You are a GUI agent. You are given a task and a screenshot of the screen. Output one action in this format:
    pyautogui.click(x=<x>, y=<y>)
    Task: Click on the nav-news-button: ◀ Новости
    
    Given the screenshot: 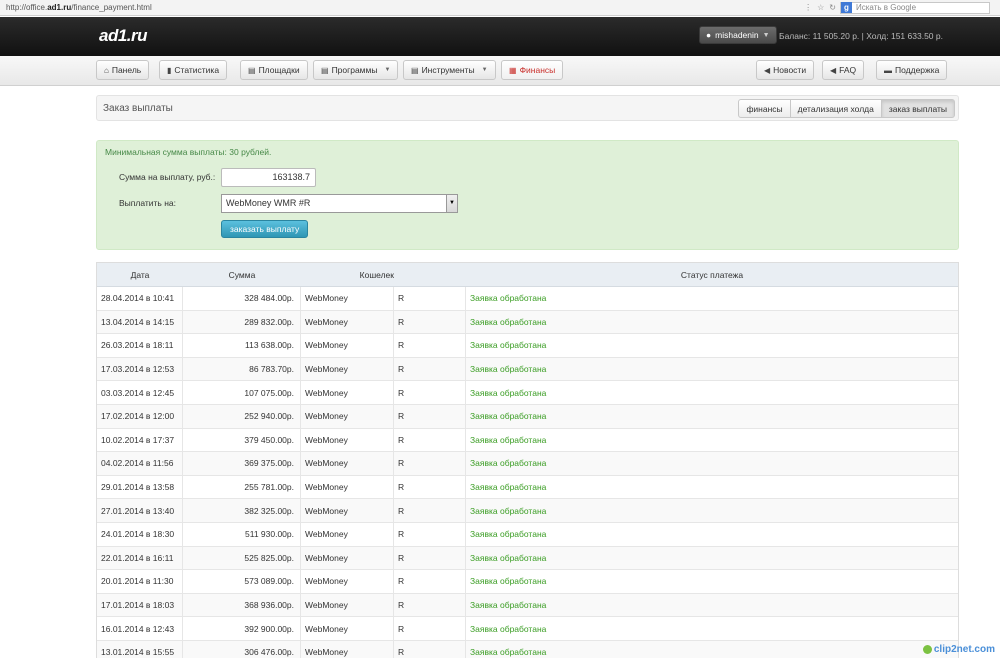 What is the action you would take?
    pyautogui.click(x=785, y=70)
    